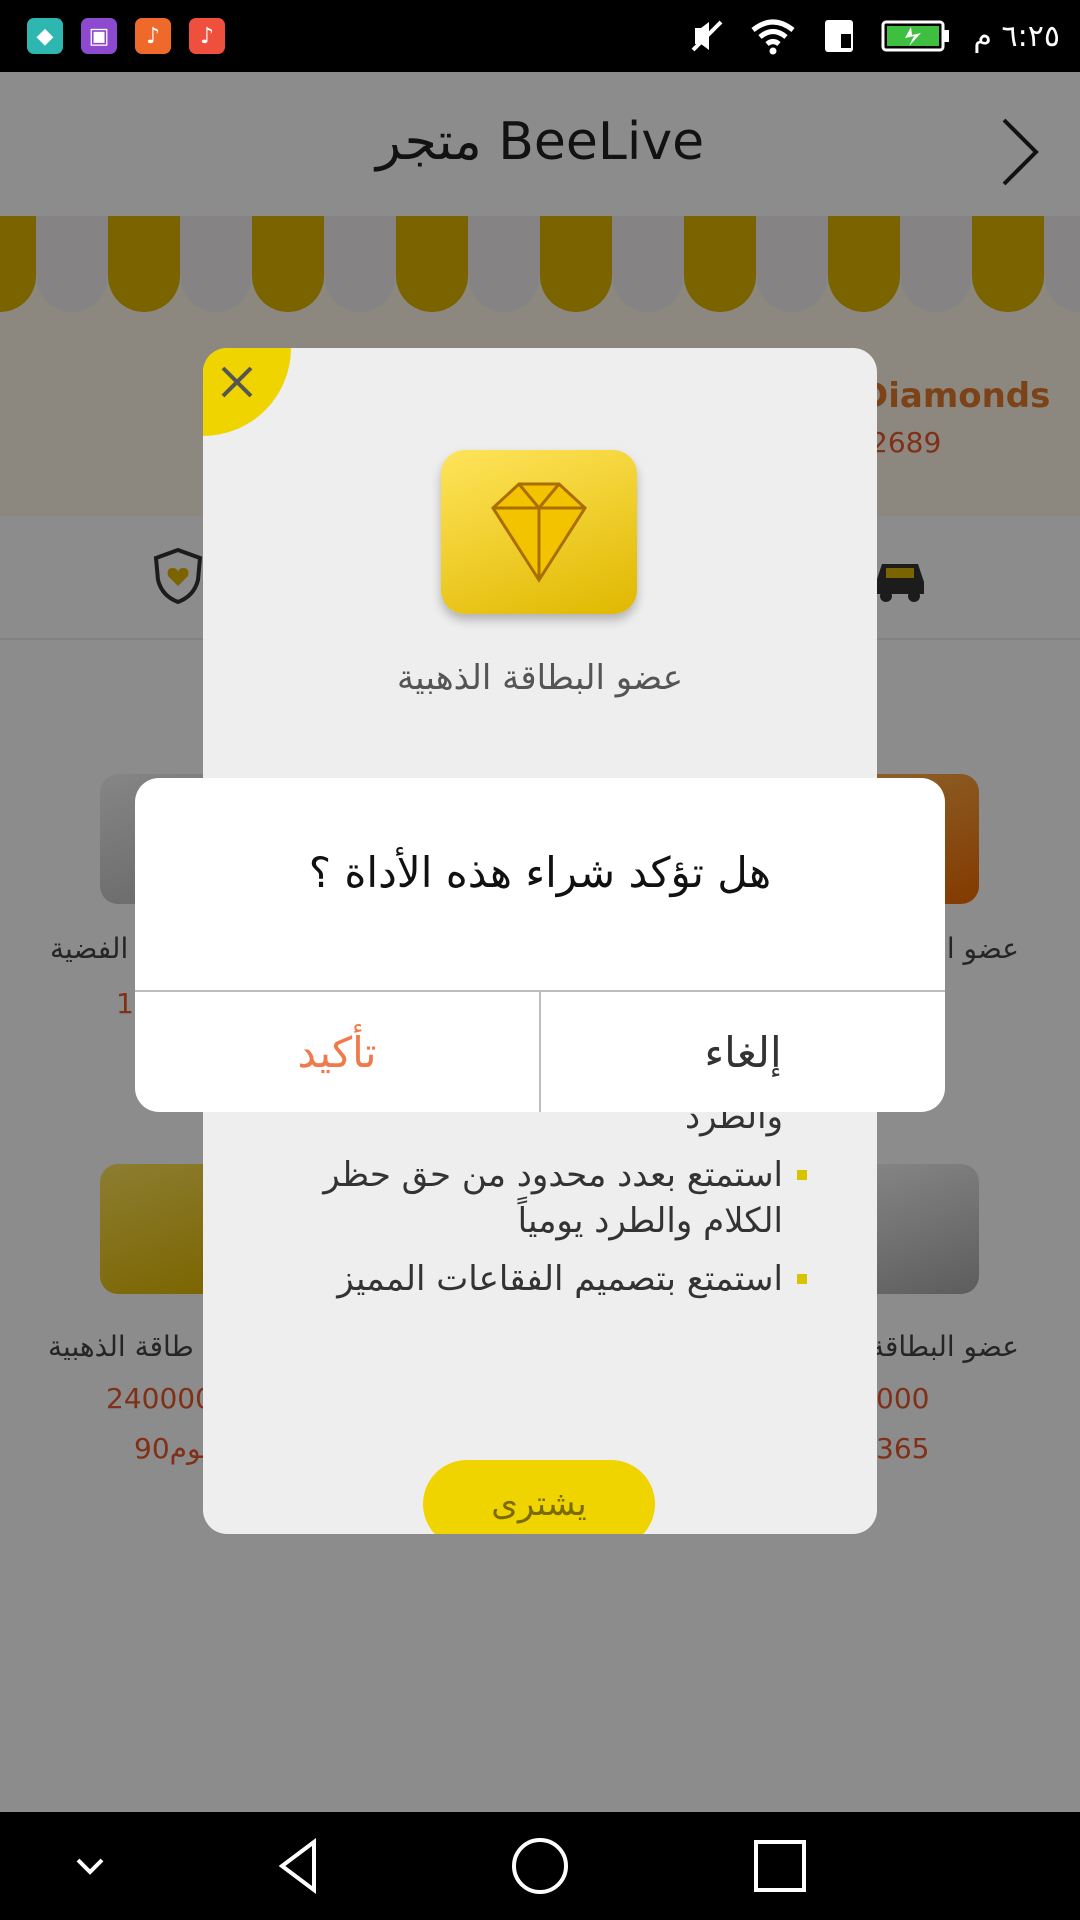 This screenshot has height=1920, width=1080. I want to click on android-icon: ◆, so click(45, 36).